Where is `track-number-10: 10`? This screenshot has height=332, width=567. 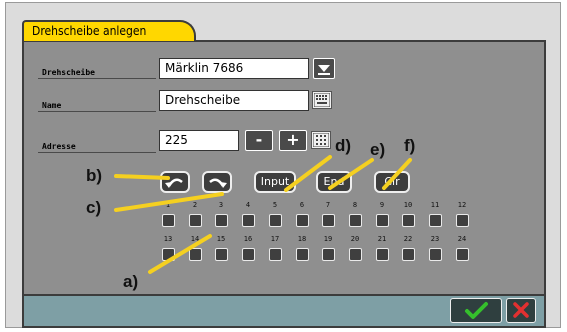
track-number-10: 10 is located at coordinates (408, 205).